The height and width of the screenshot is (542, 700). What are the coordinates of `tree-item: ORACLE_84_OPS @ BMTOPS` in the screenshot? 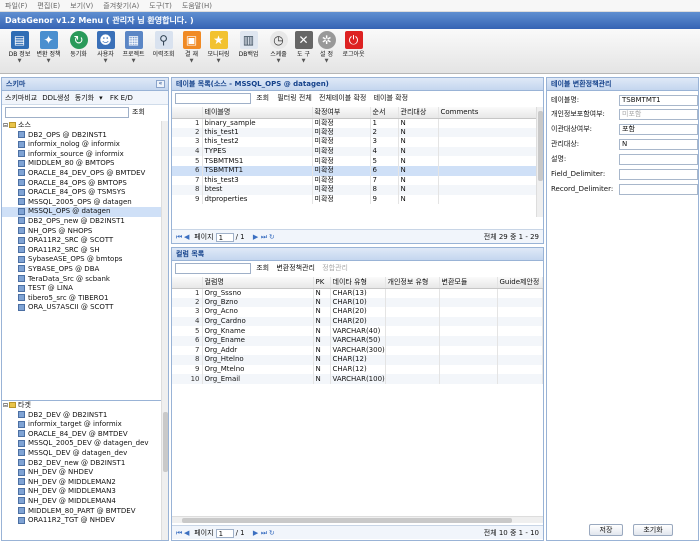 It's located at (82, 184).